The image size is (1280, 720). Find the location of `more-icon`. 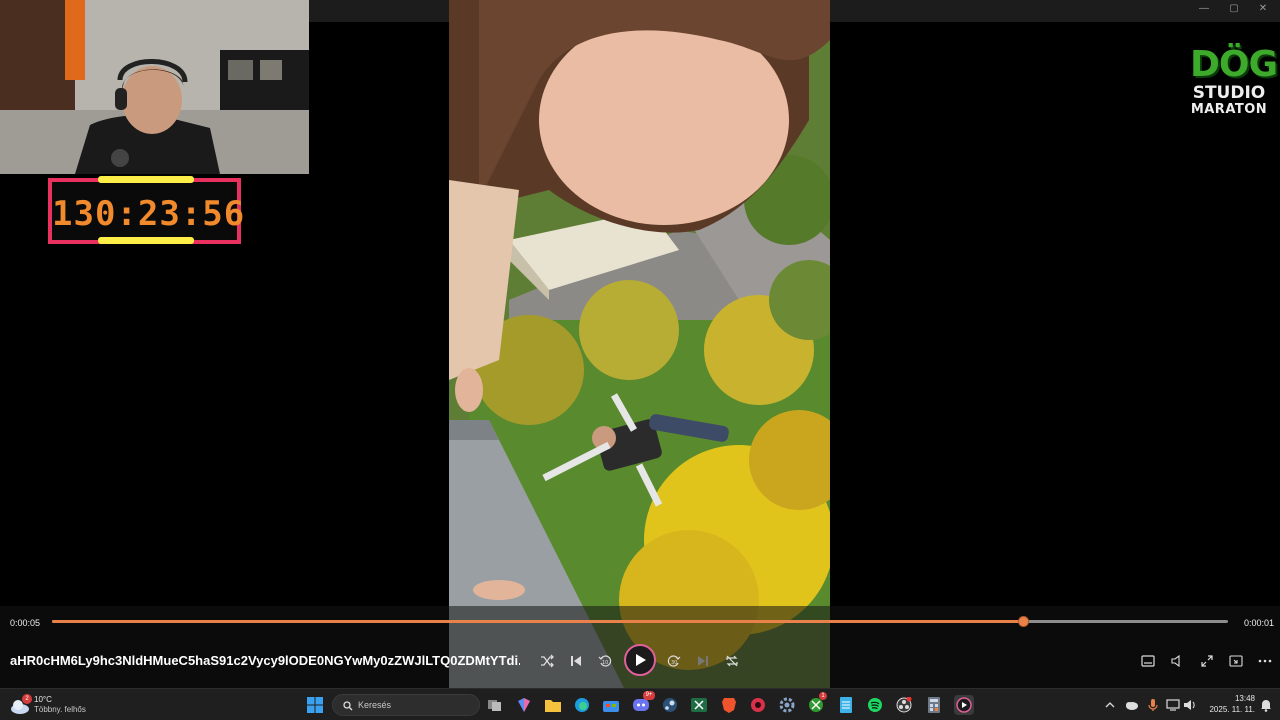

more-icon is located at coordinates (1265, 661).